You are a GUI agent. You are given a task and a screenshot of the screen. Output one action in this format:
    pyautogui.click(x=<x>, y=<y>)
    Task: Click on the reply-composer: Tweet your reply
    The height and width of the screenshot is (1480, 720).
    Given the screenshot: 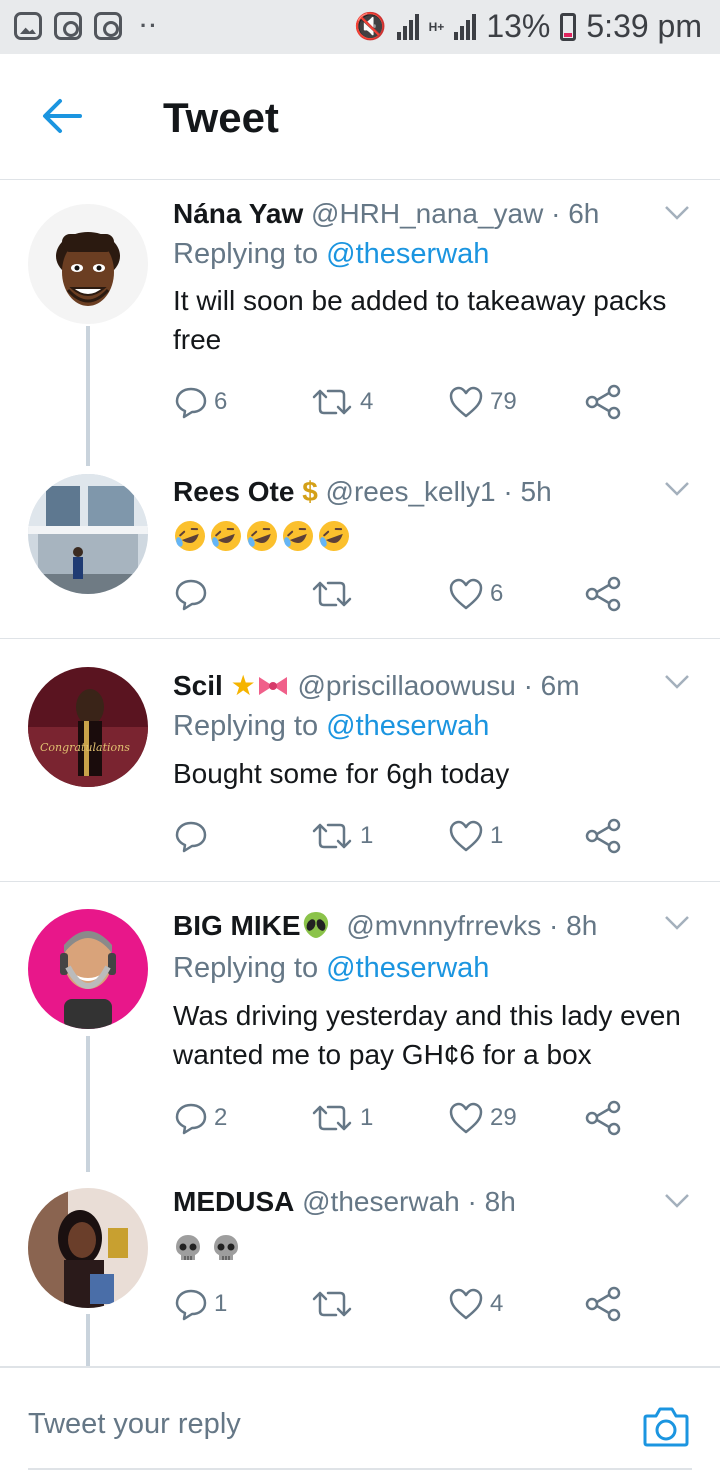 What is the action you would take?
    pyautogui.click(x=360, y=1423)
    